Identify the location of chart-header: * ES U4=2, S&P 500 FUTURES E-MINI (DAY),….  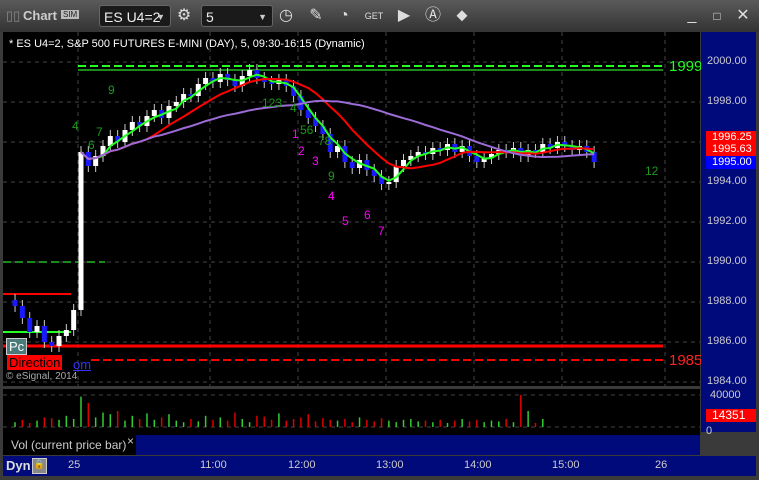
(187, 44).